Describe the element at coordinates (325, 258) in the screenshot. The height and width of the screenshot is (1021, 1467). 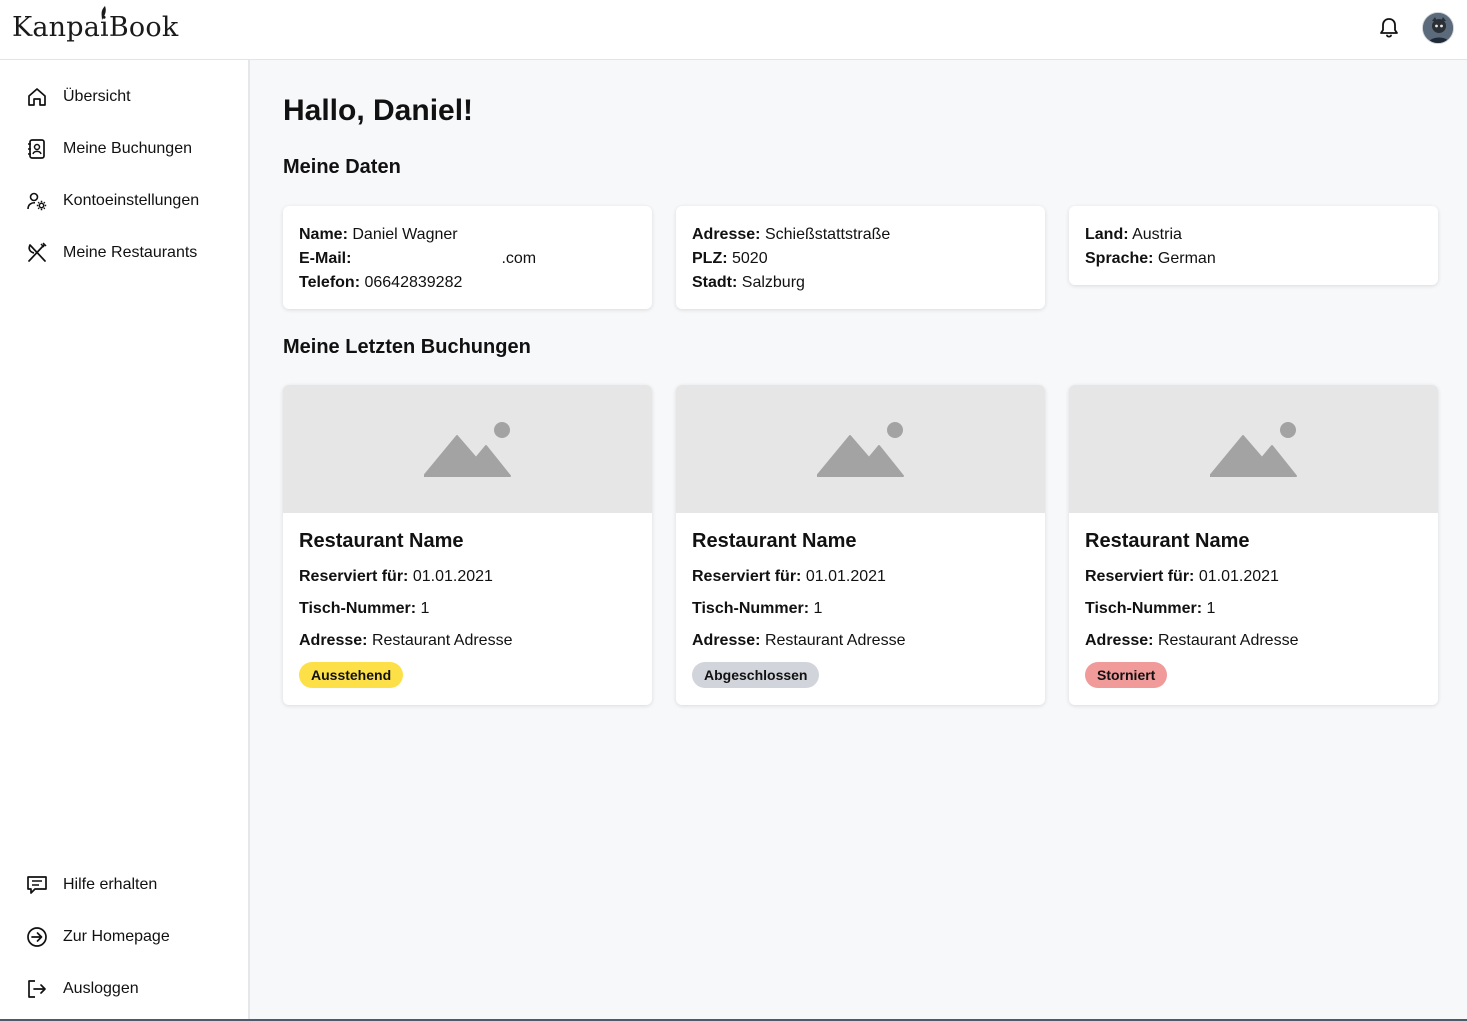
I see `email-label: E-Mail:` at that location.